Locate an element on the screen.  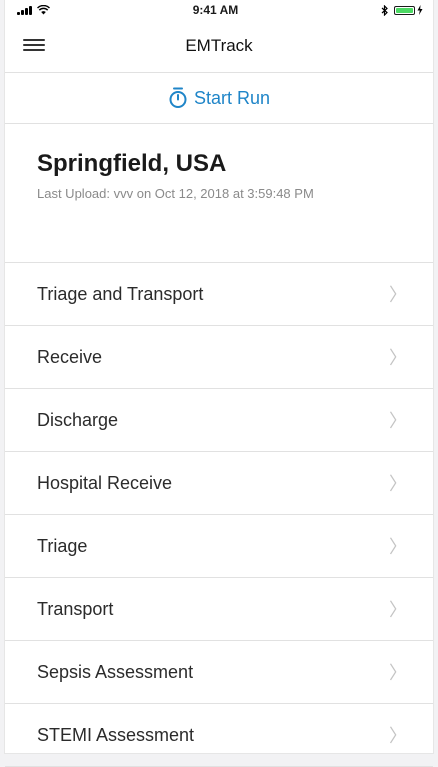
list-item-label: Triage and Transport is located at coordinates (120, 293).